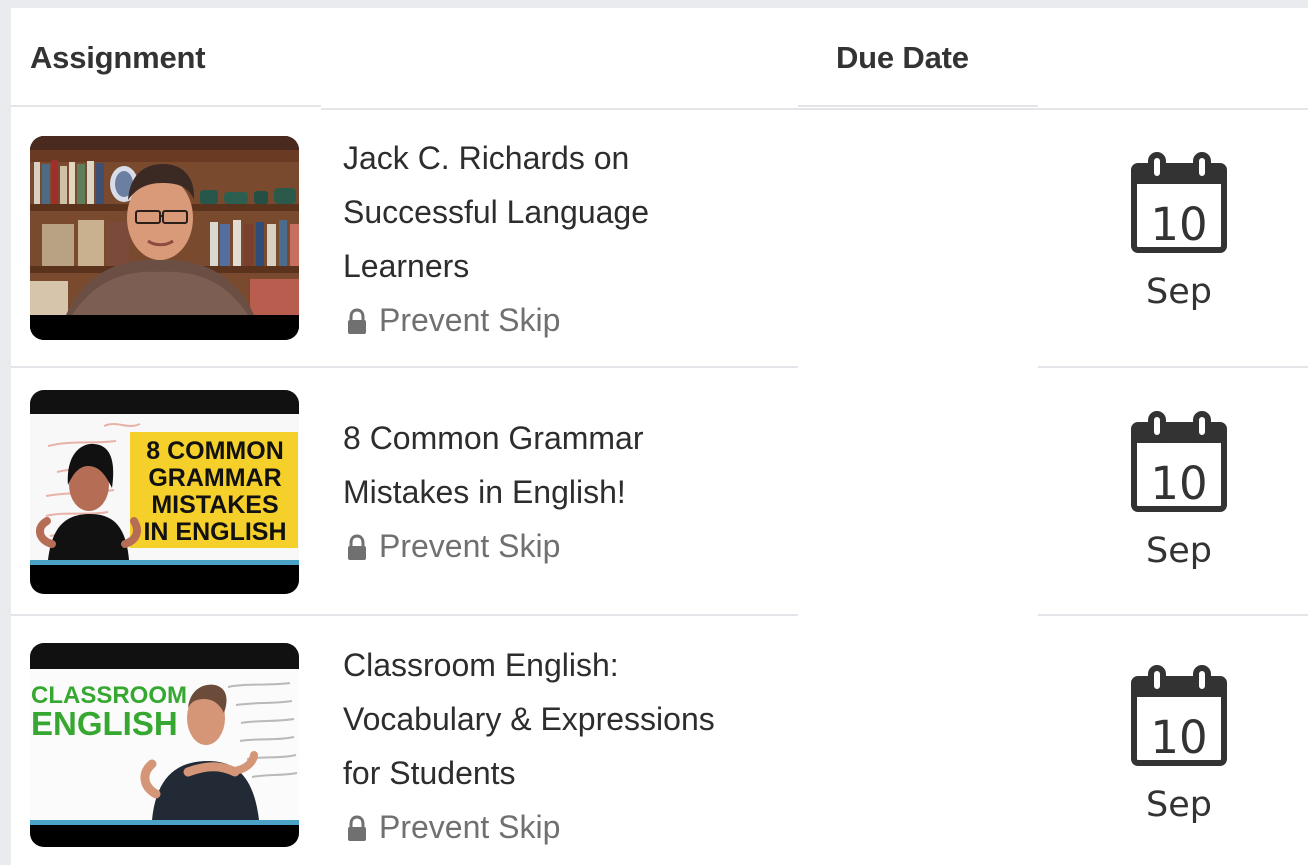  What do you see at coordinates (406, 266) in the screenshot?
I see `assignment-title-line: Learners` at bounding box center [406, 266].